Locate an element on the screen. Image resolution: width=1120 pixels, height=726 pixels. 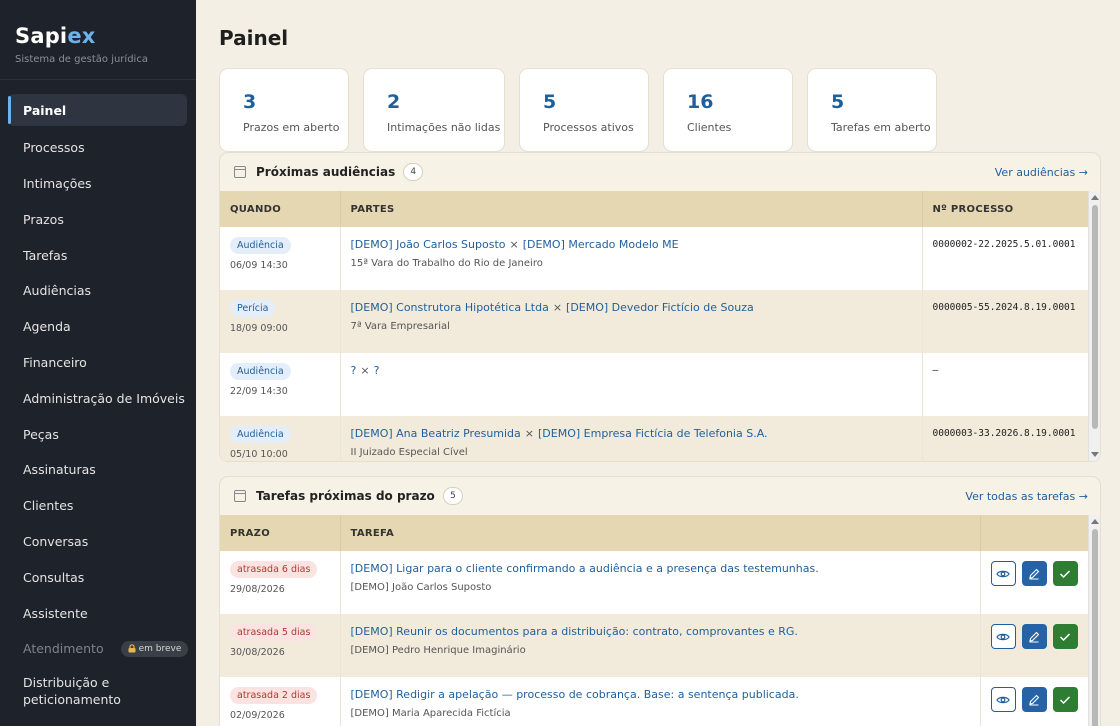
sidebar-item-processos: Processos is located at coordinates (98, 148).